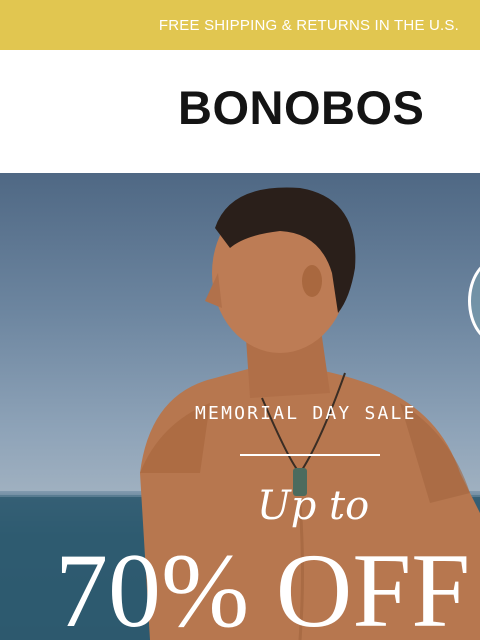 This screenshot has height=640, width=480. I want to click on brand-logo: BONOBOS, so click(301, 107).